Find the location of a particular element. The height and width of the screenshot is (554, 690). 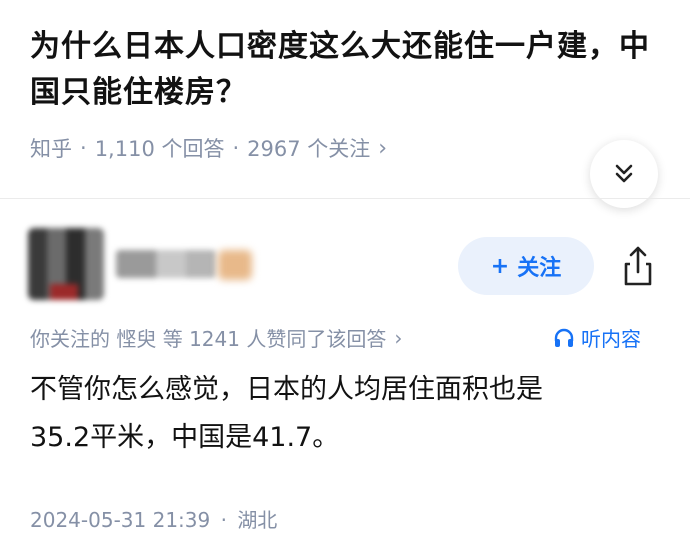

share-button is located at coordinates (638, 266).